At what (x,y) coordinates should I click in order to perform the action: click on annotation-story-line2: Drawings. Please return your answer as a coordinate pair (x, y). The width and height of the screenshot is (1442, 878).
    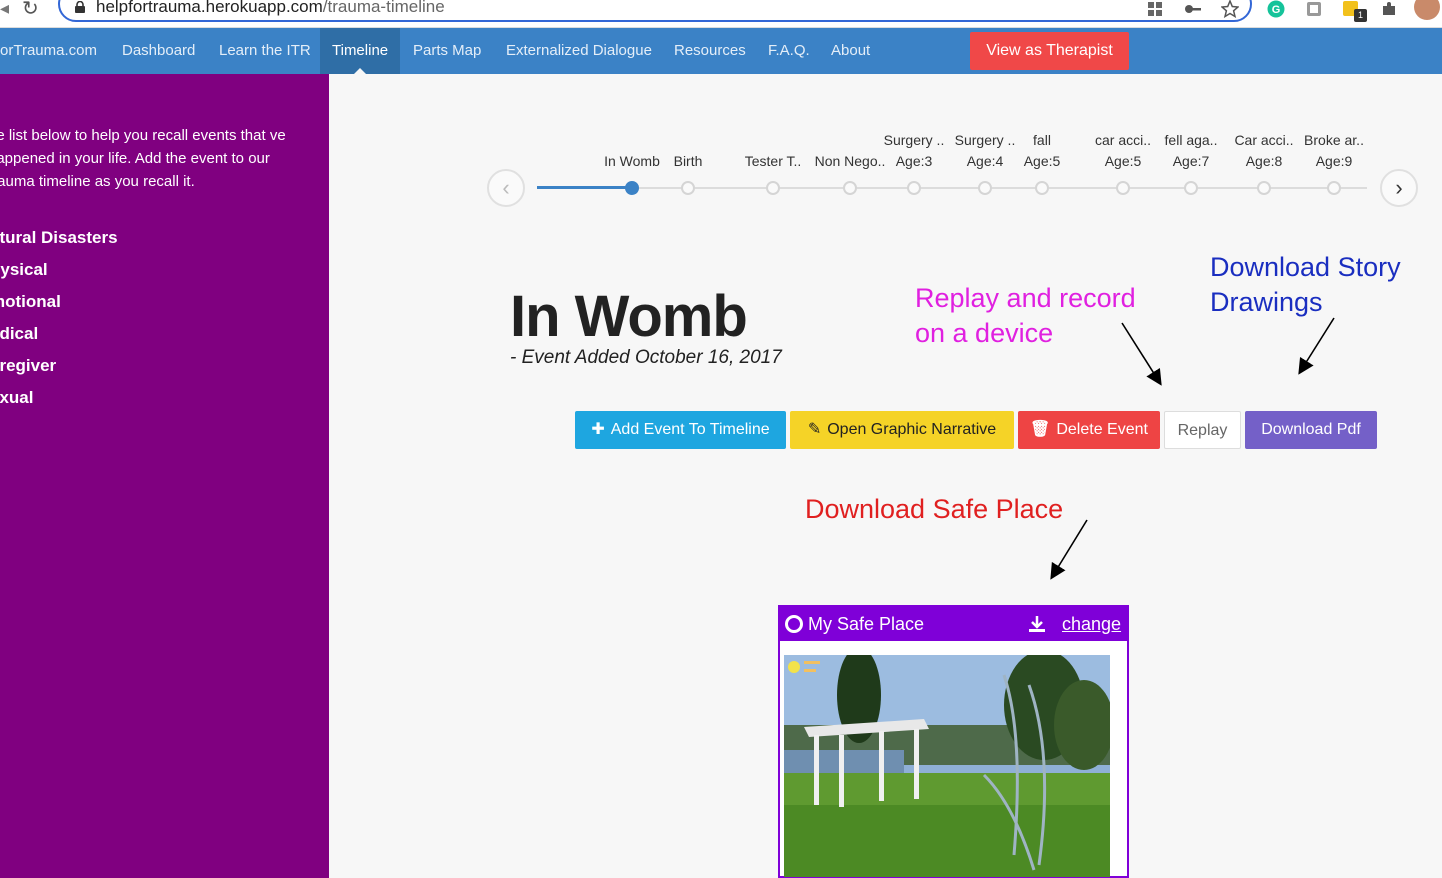
    Looking at the image, I should click on (1266, 302).